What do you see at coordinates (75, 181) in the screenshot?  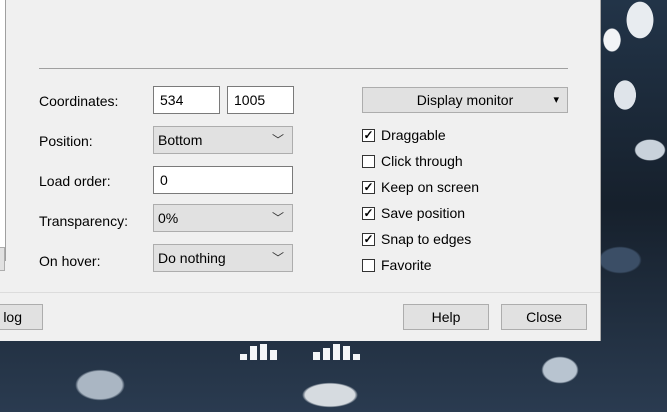 I see `load-order-label: Load order:` at bounding box center [75, 181].